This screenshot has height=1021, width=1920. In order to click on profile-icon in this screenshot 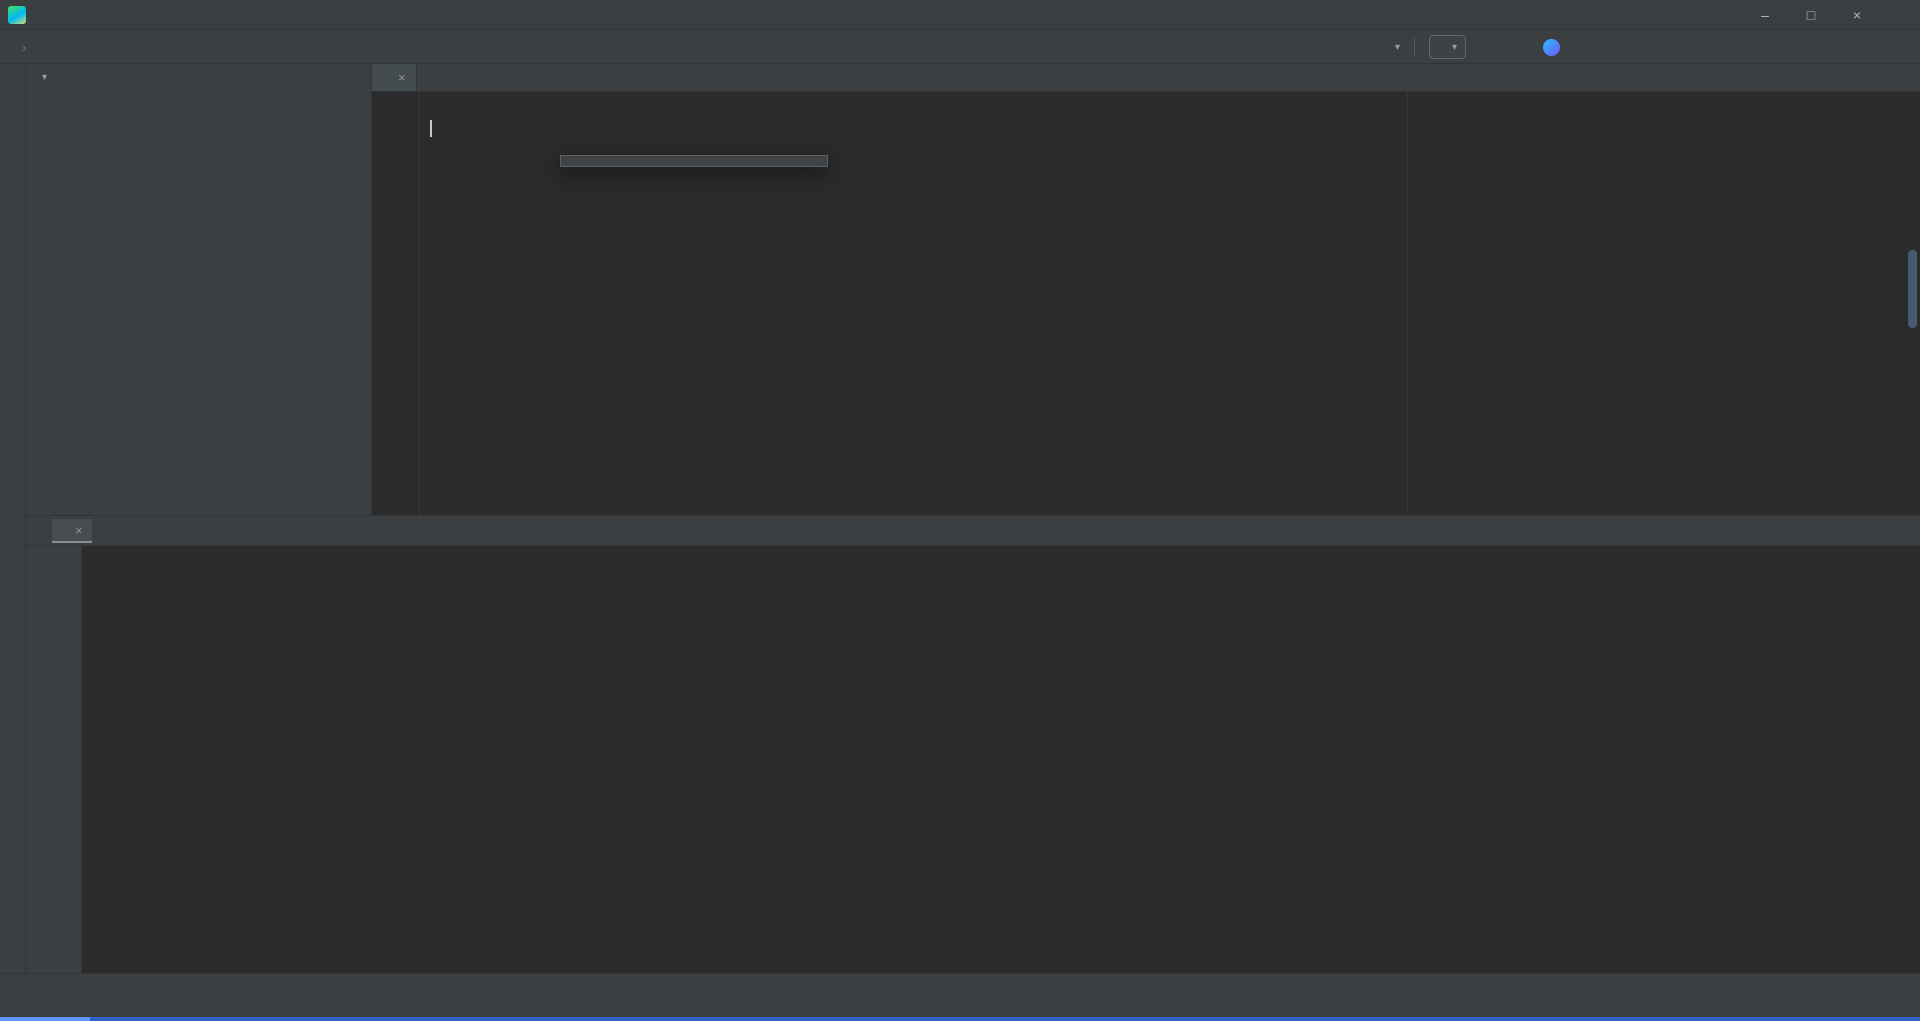, I will do `click(1551, 47)`.